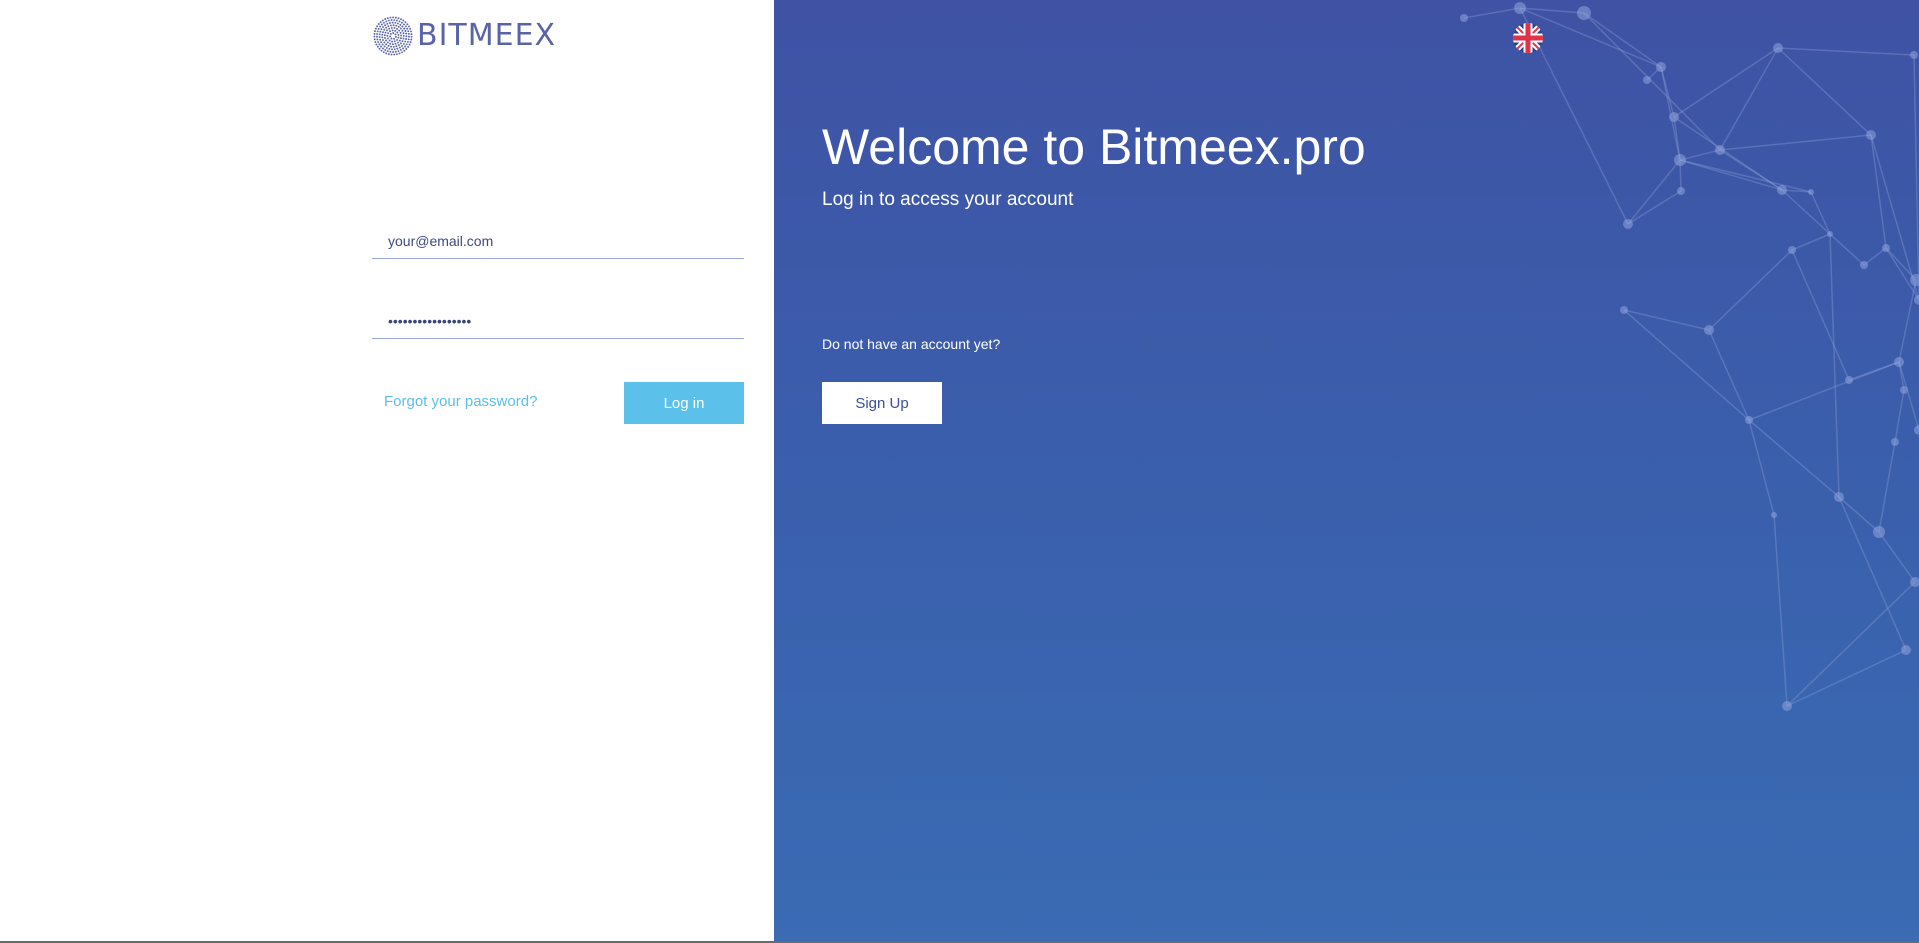  Describe the element at coordinates (460, 401) in the screenshot. I see `forgot-password-link: Forgot your password?` at that location.